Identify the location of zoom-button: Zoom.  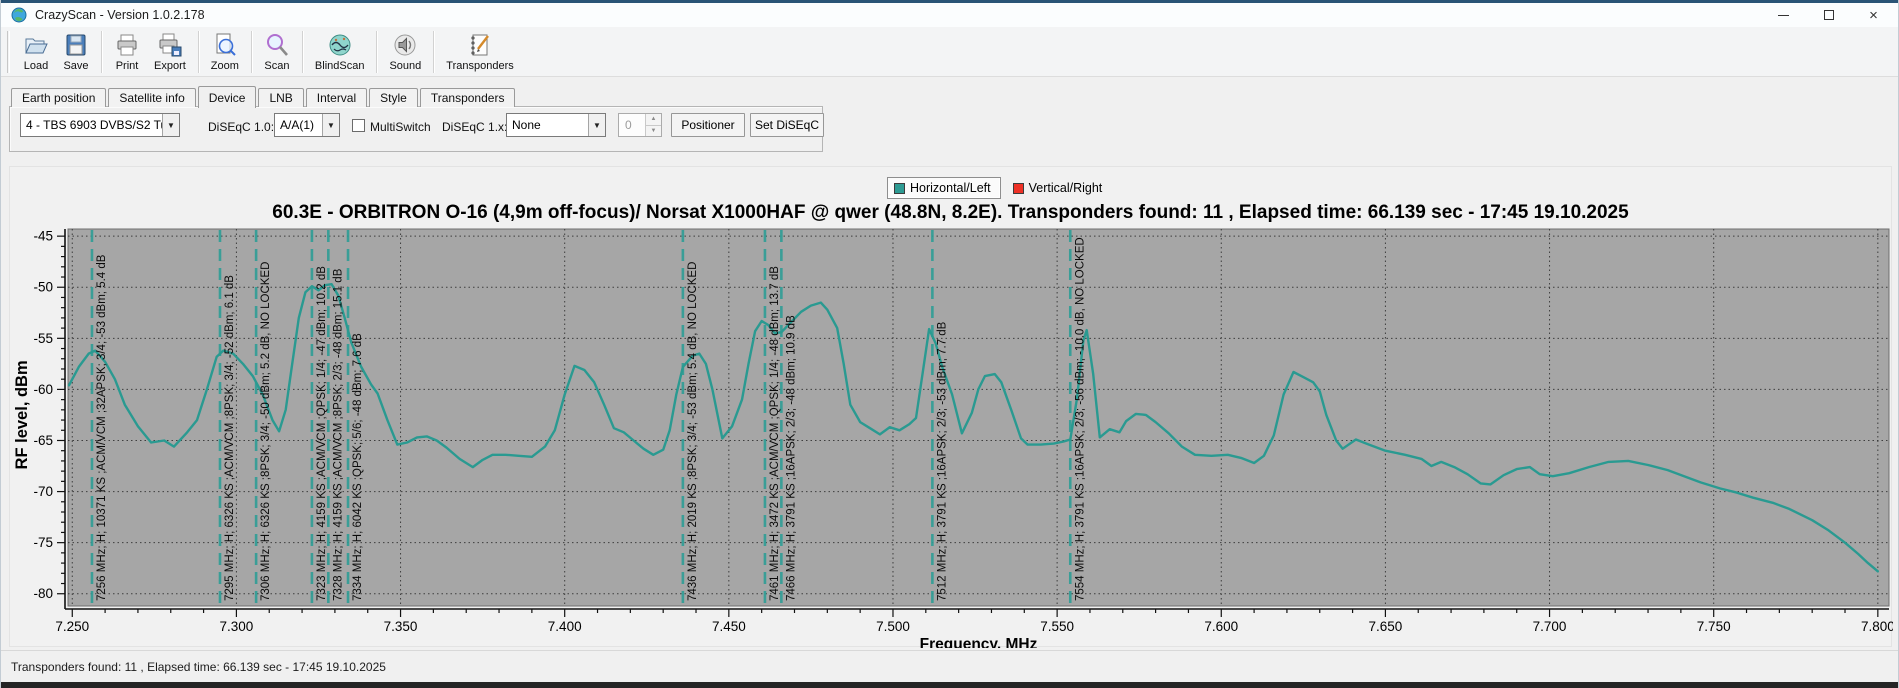
(225, 52).